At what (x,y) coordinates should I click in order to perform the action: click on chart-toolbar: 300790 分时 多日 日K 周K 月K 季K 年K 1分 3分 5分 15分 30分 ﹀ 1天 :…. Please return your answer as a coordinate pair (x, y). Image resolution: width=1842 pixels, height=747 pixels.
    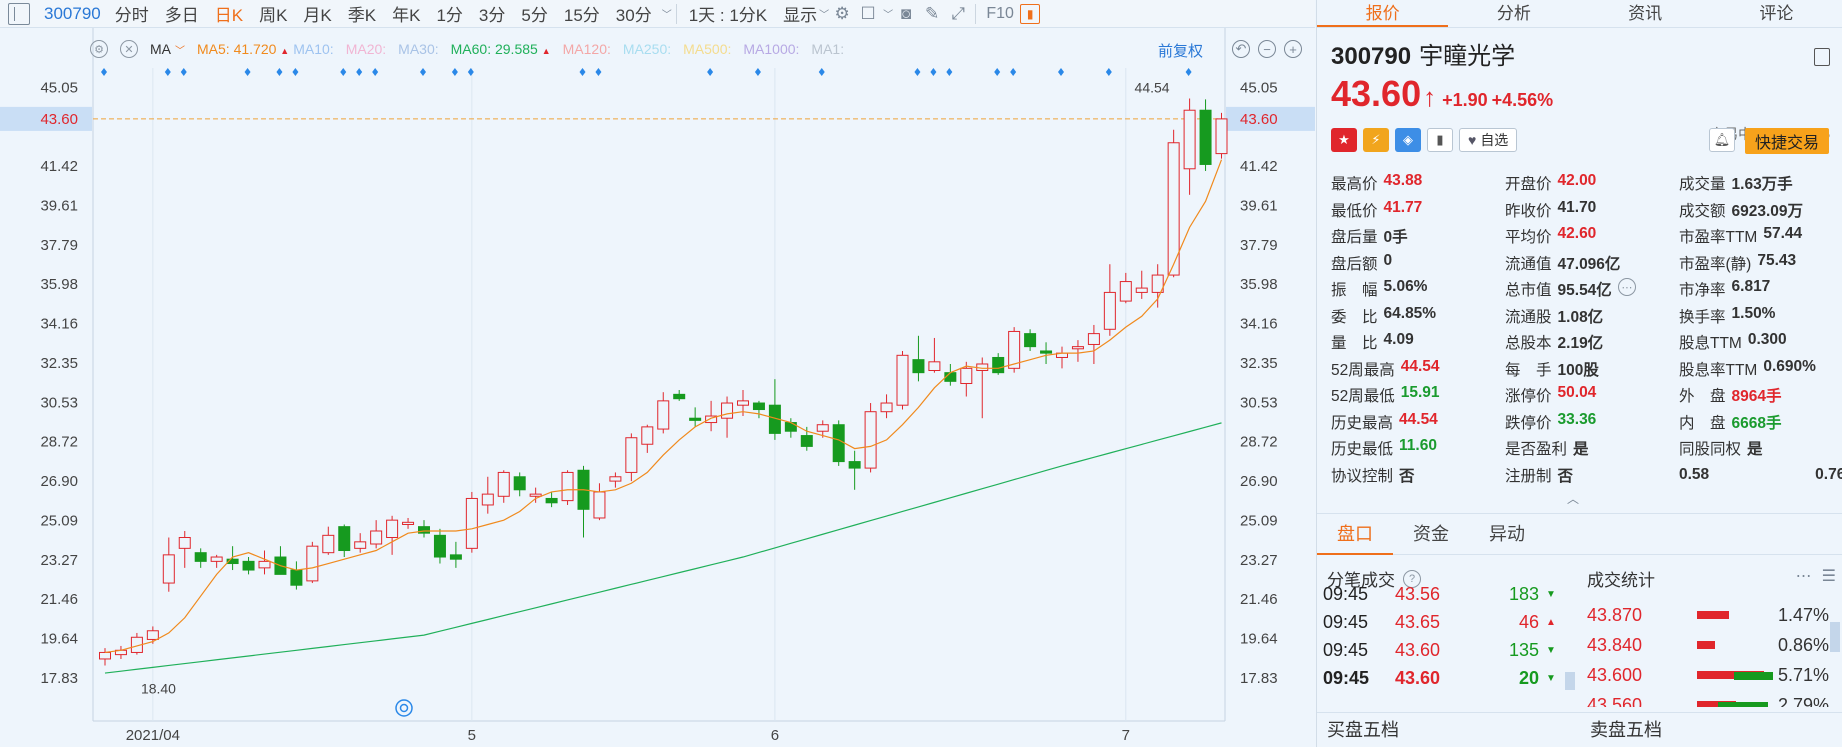
    Looking at the image, I should click on (657, 14).